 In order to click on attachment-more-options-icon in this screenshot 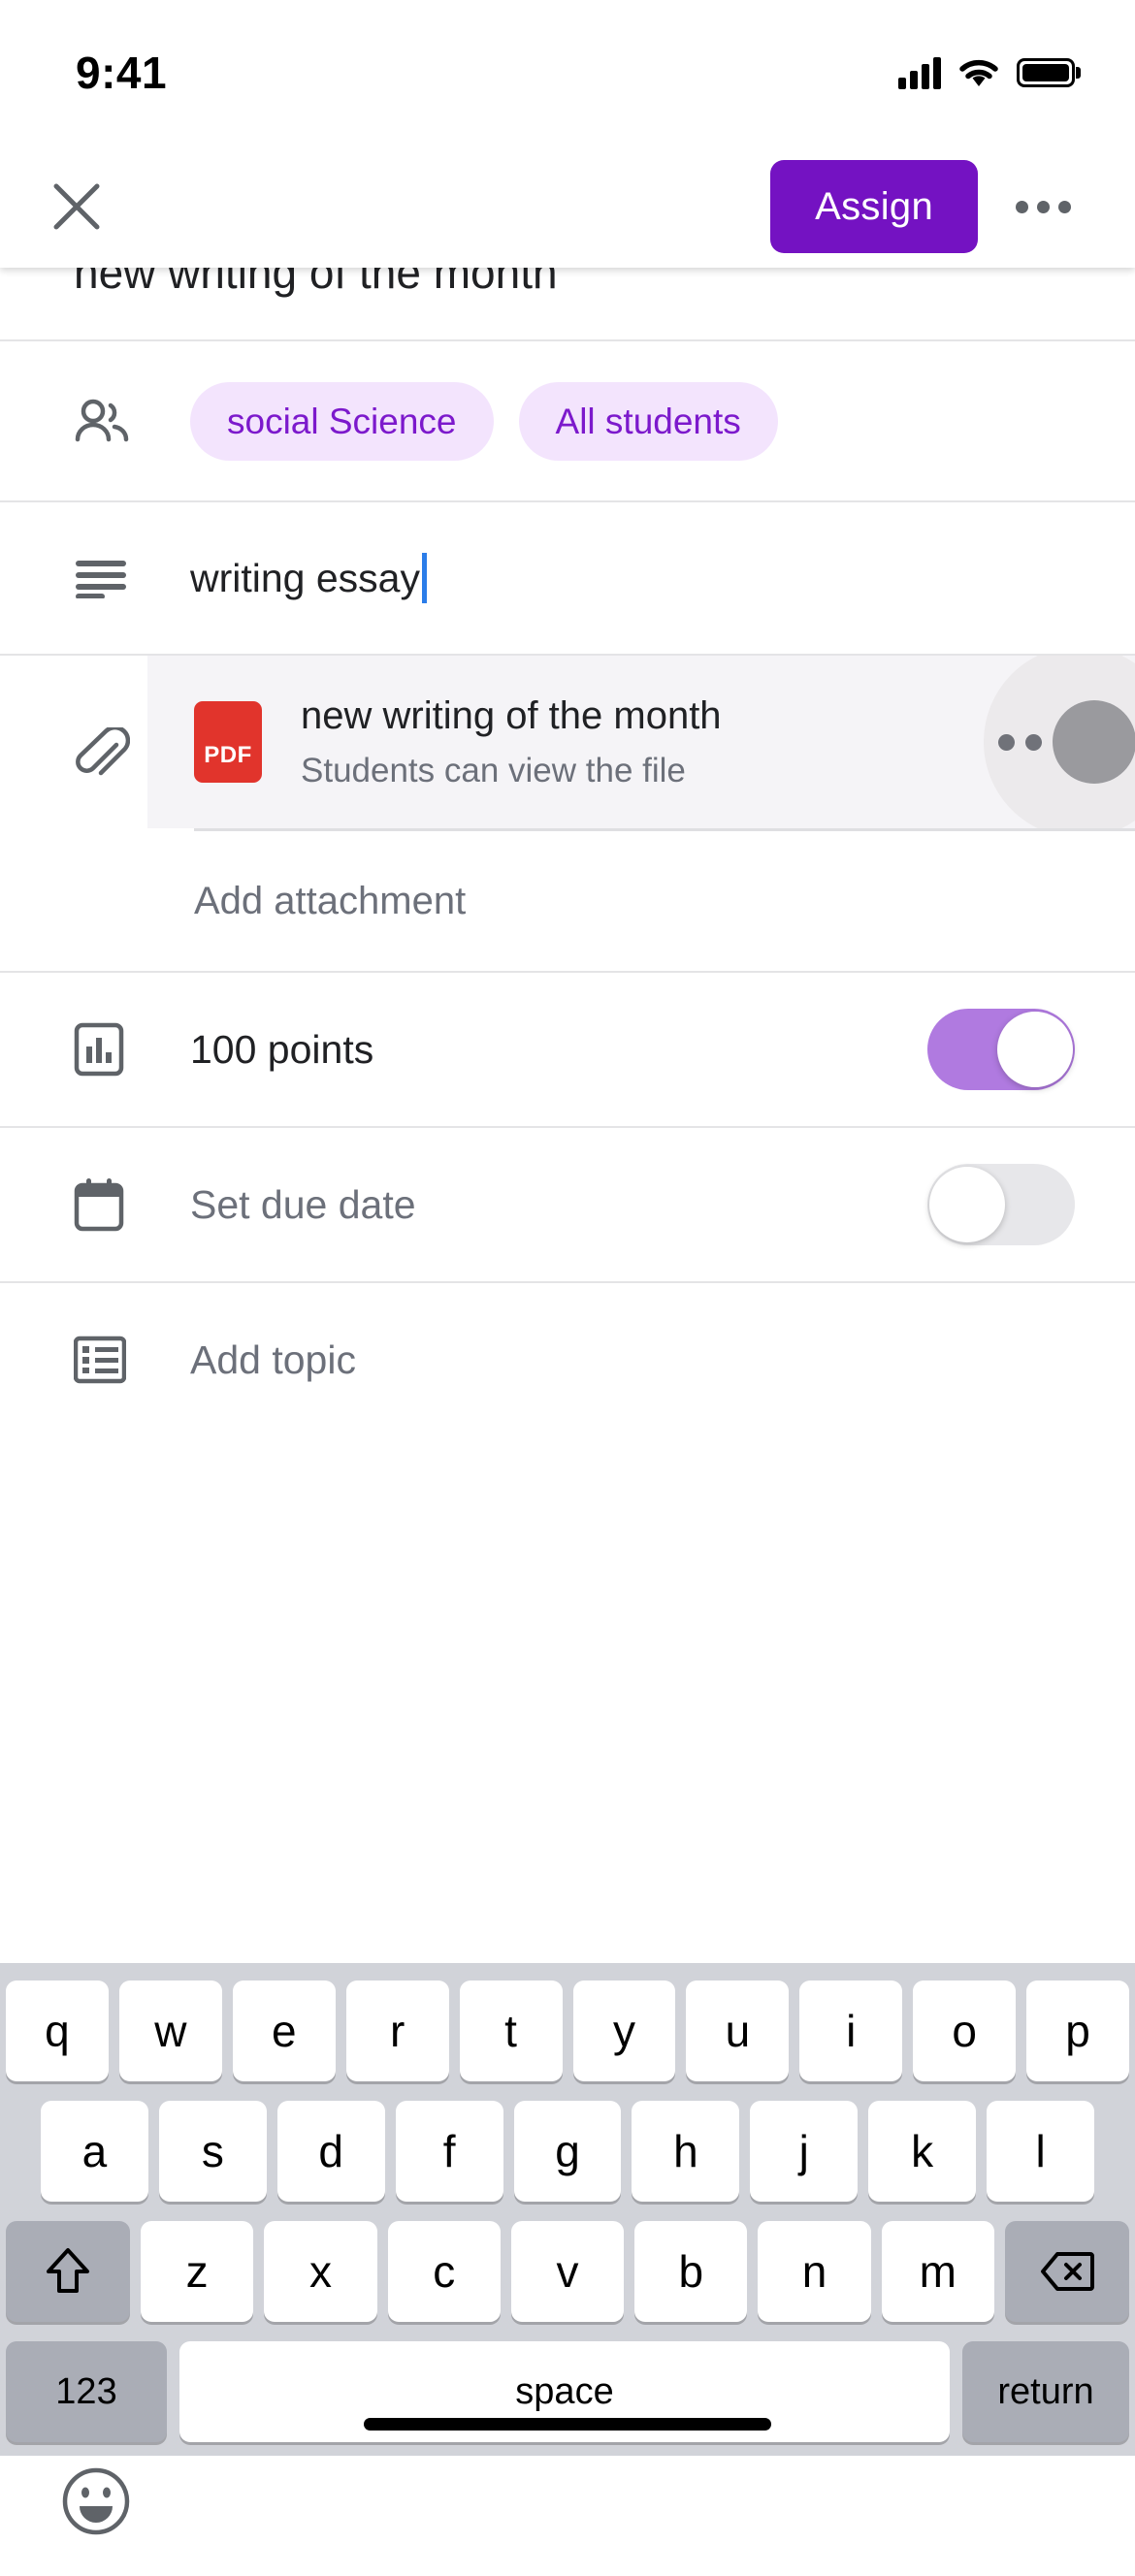, I will do `click(1059, 742)`.